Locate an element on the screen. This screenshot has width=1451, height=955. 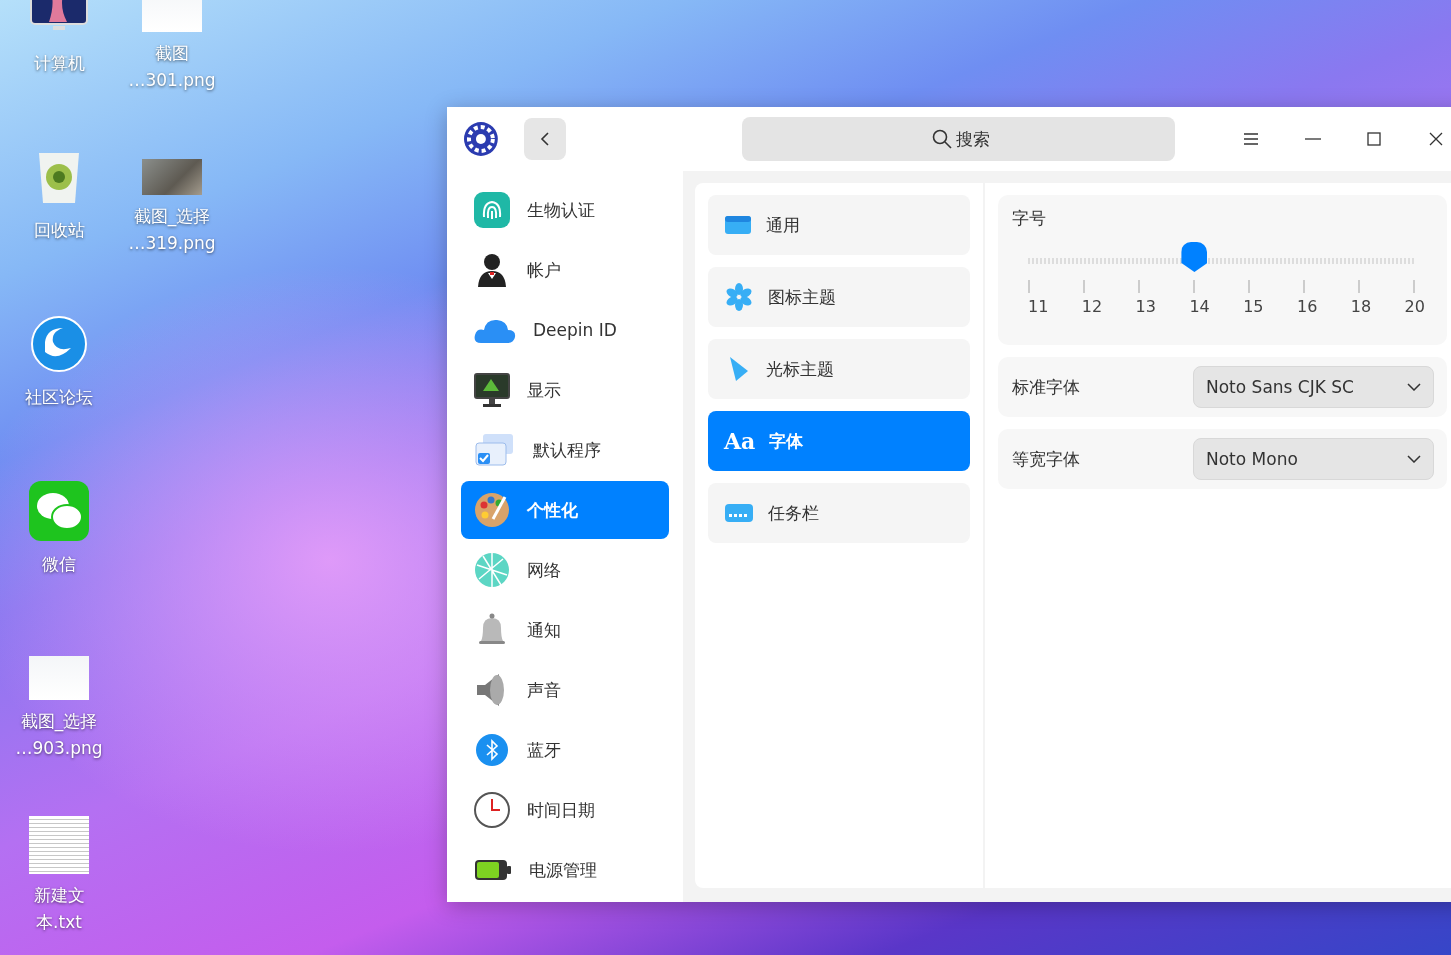
sidebar-item: Deepin ID is located at coordinates (565, 330).